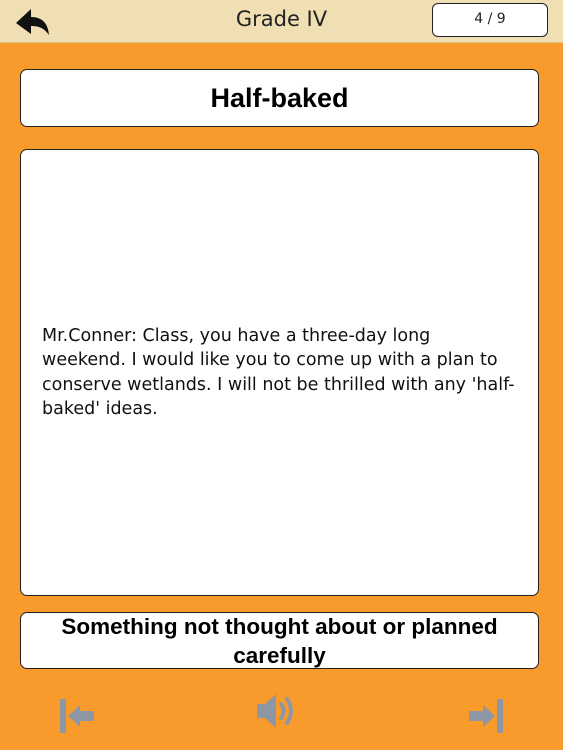 The height and width of the screenshot is (750, 563). I want to click on last-arrow-icon, so click(486, 716).